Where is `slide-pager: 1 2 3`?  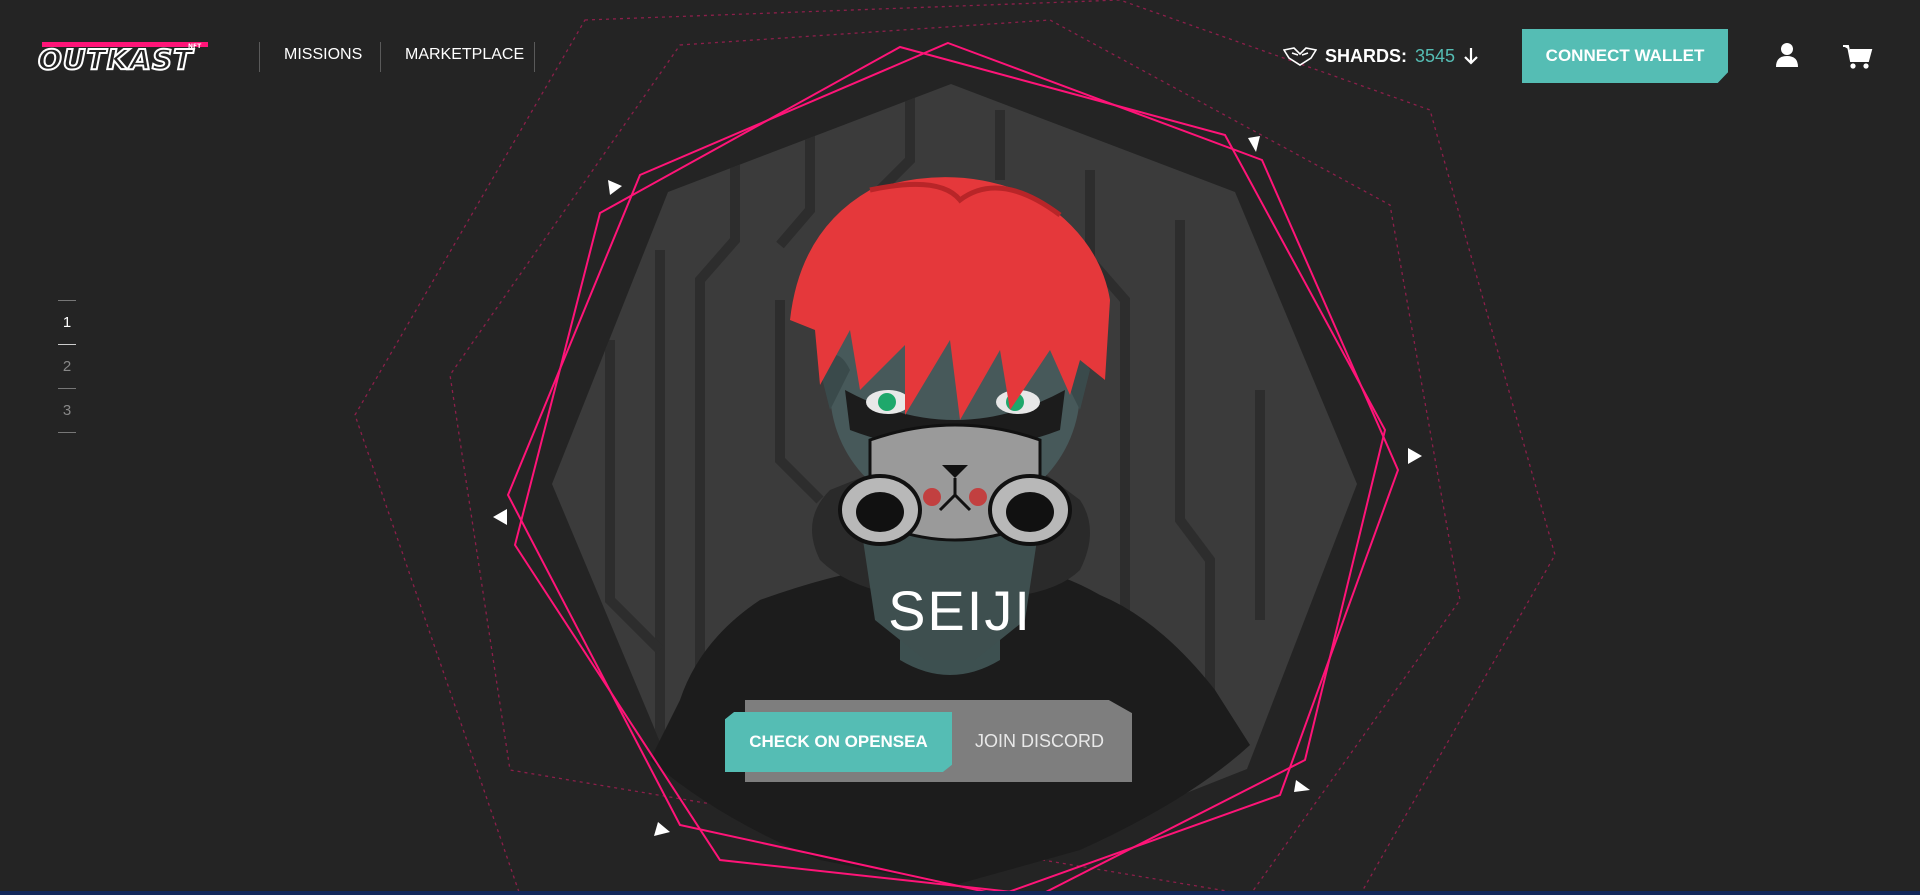 slide-pager: 1 2 3 is located at coordinates (67, 366).